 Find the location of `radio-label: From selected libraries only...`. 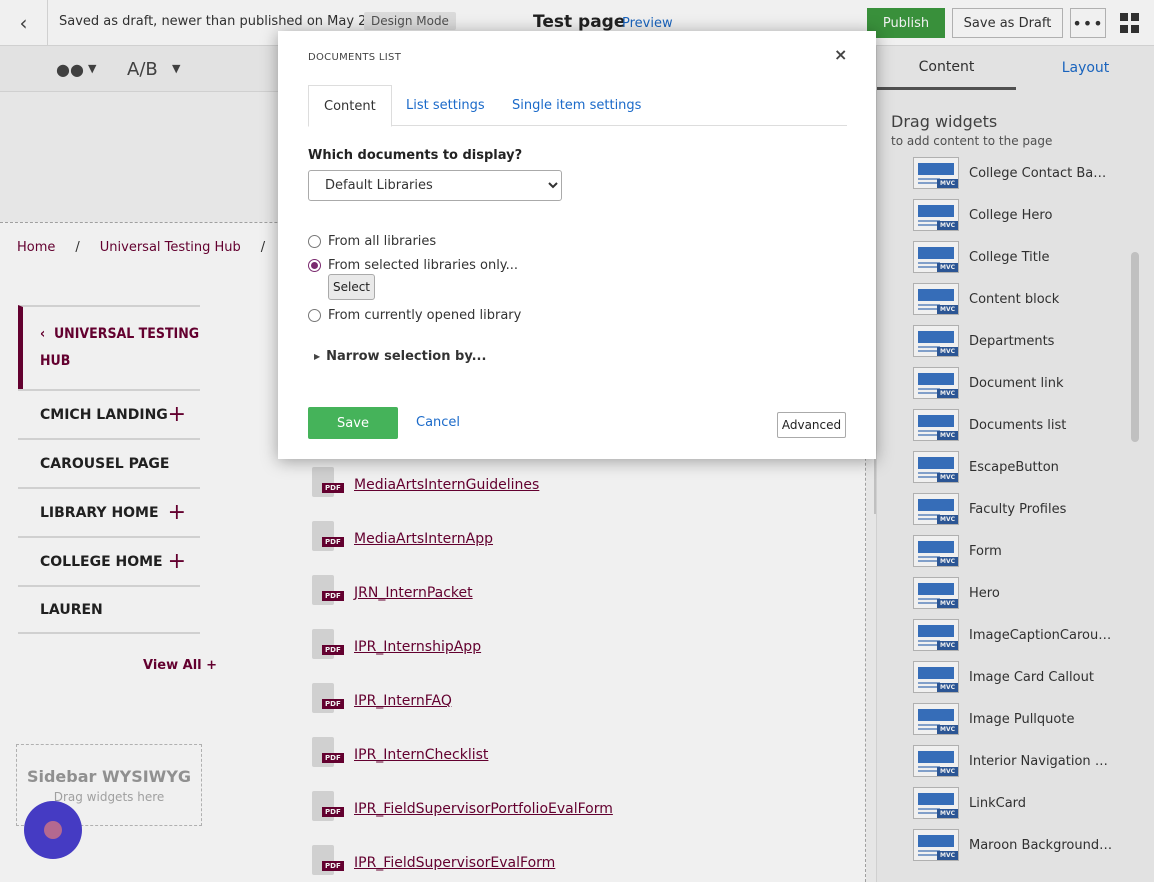

radio-label: From selected libraries only... is located at coordinates (423, 265).